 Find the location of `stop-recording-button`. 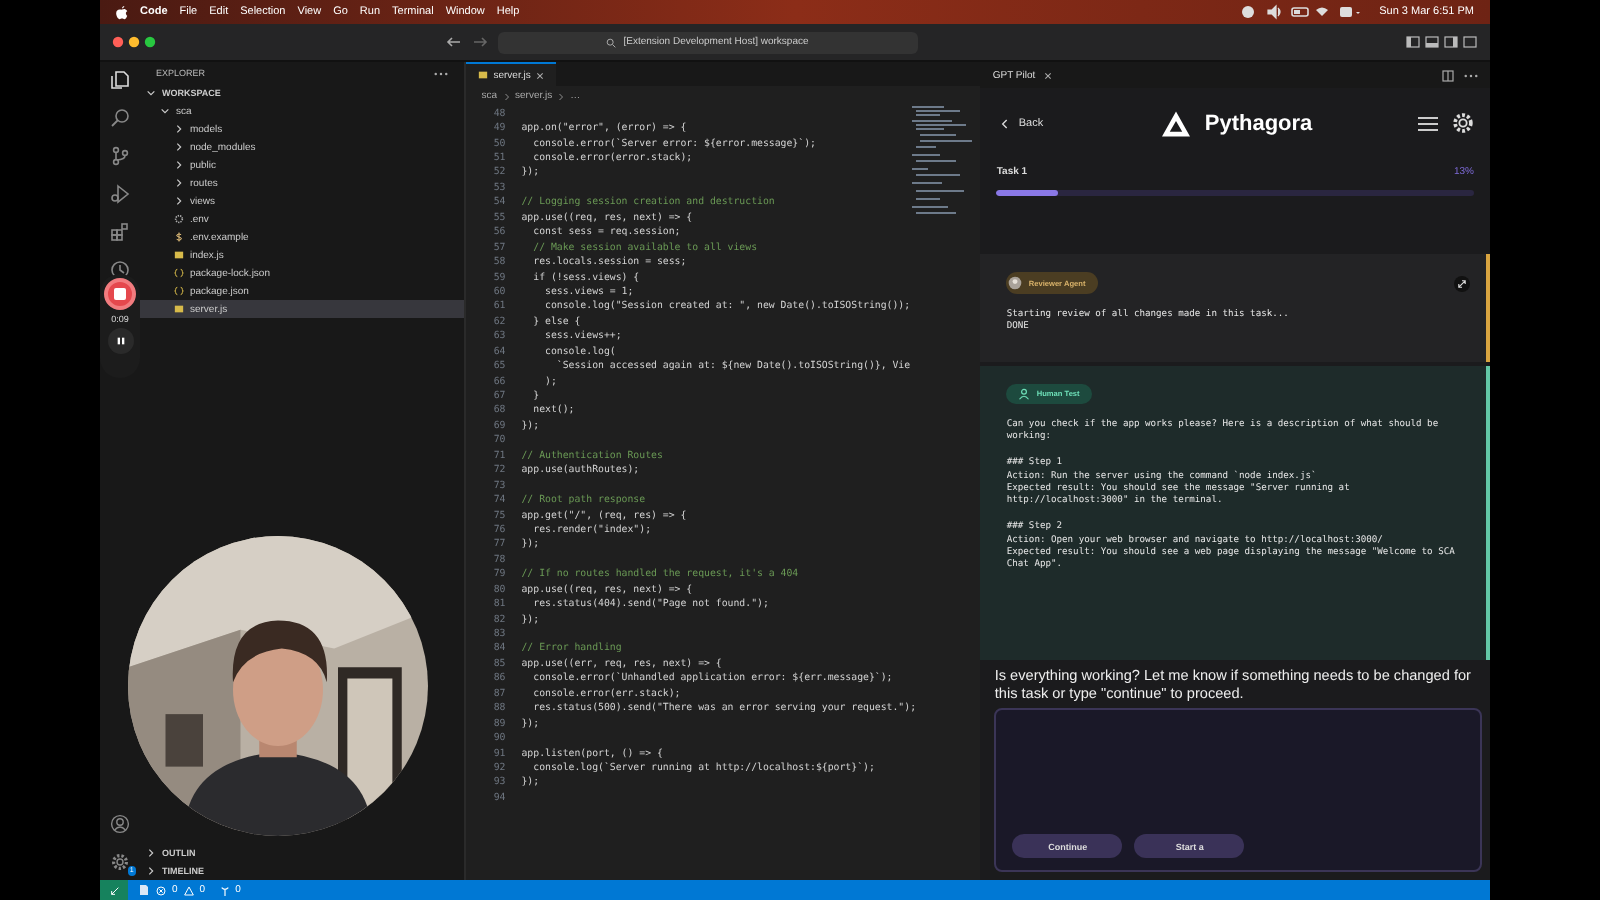

stop-recording-button is located at coordinates (120, 294).